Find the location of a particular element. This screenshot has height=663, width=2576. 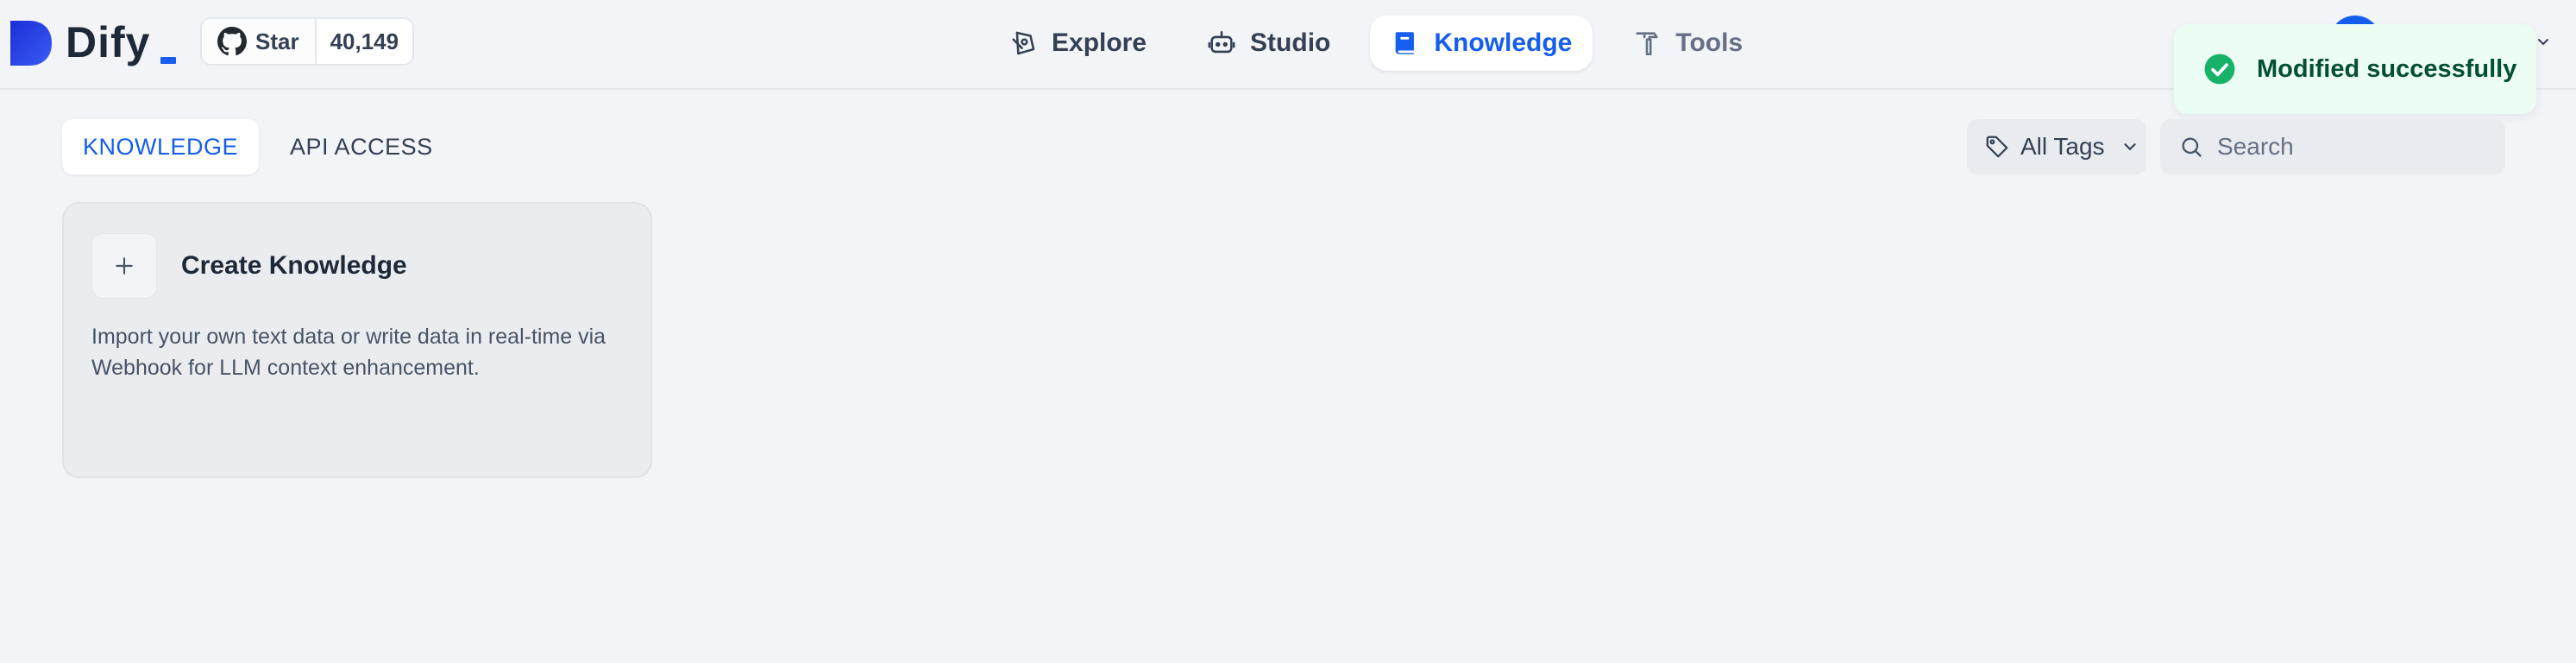

card-title: Create Knowledge is located at coordinates (294, 266).